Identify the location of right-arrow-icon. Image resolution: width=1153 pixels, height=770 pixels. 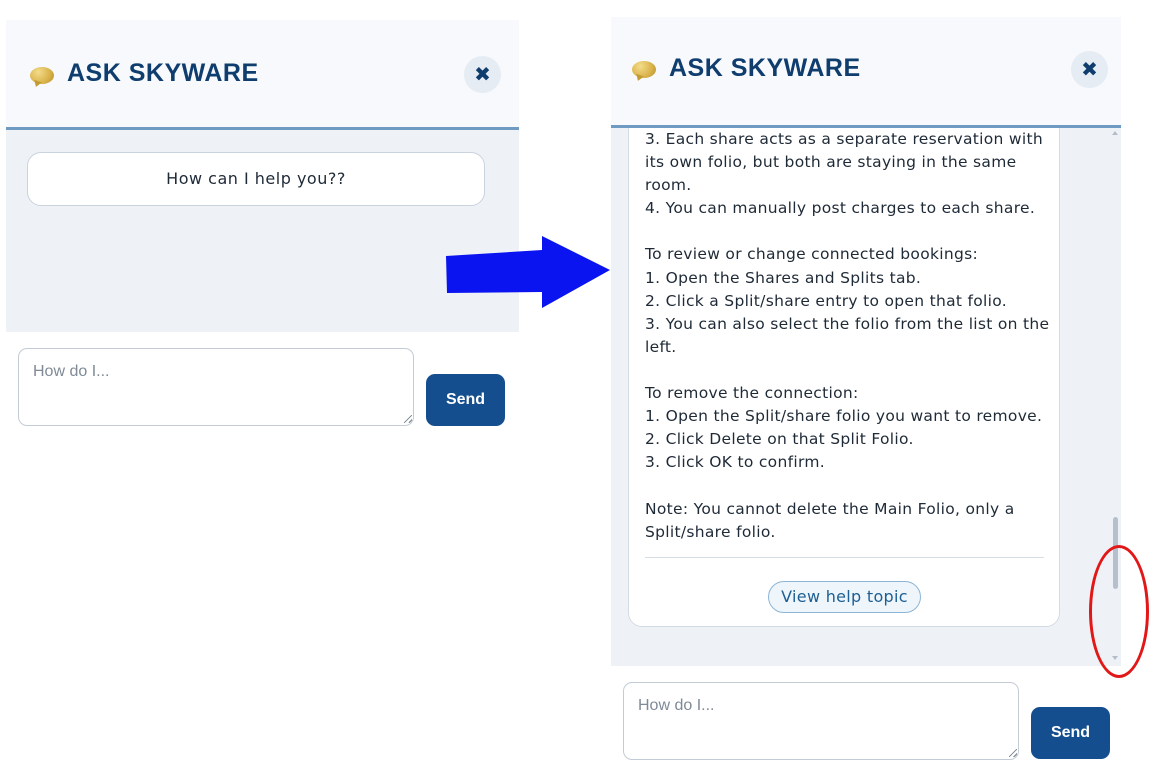
(528, 272).